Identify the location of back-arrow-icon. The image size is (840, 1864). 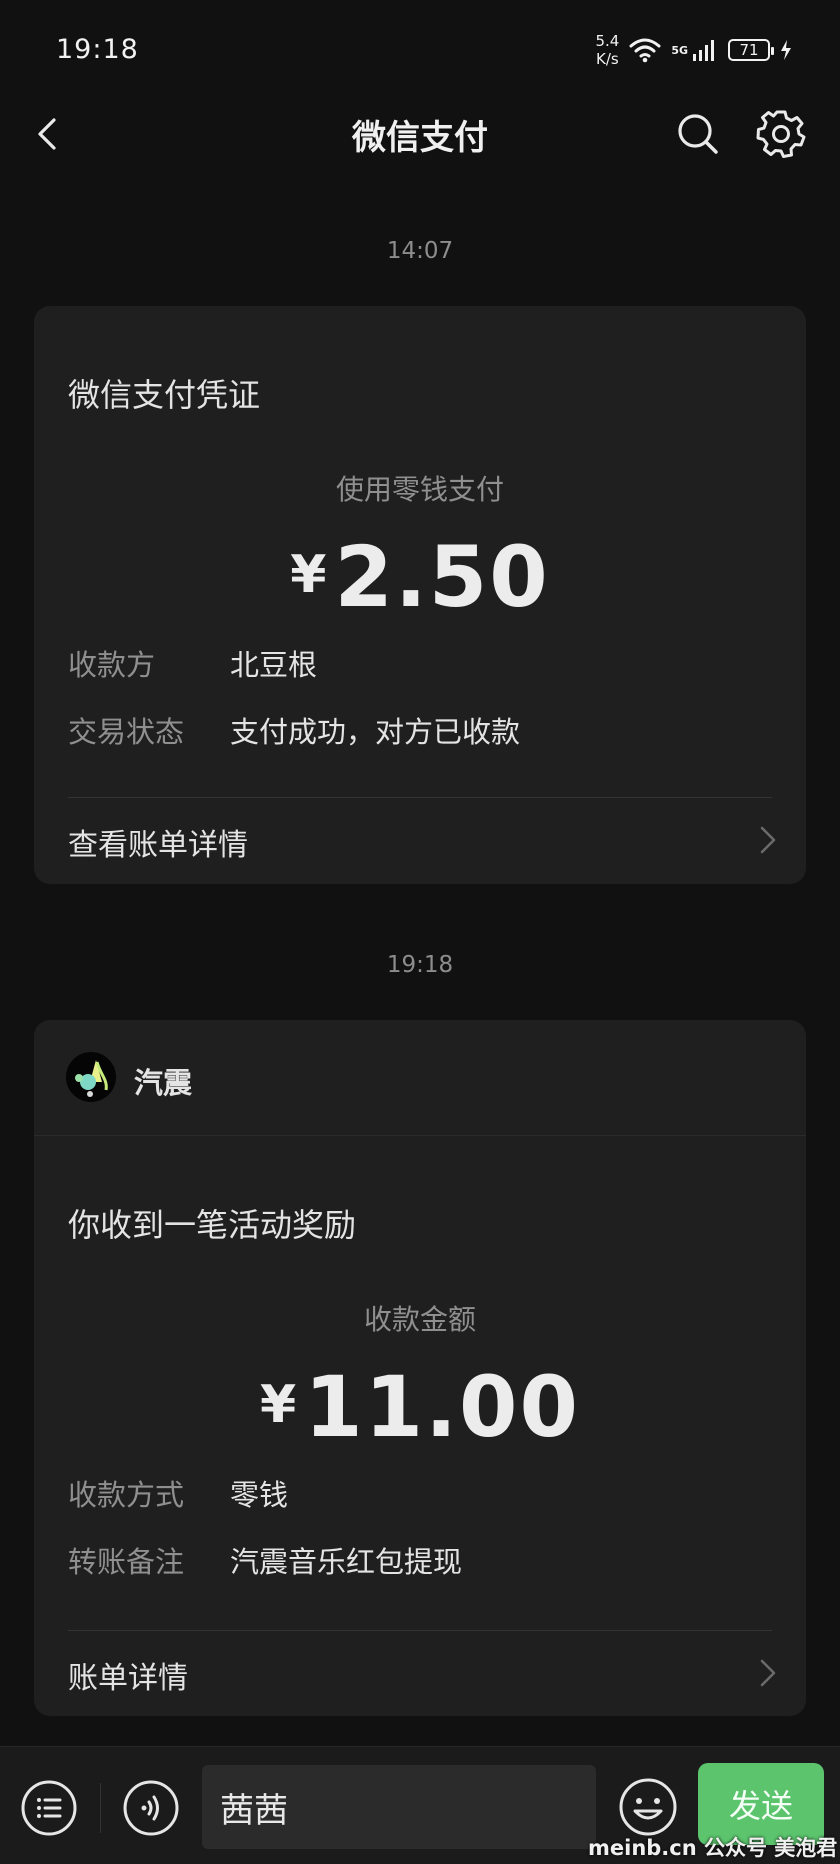
(48, 134).